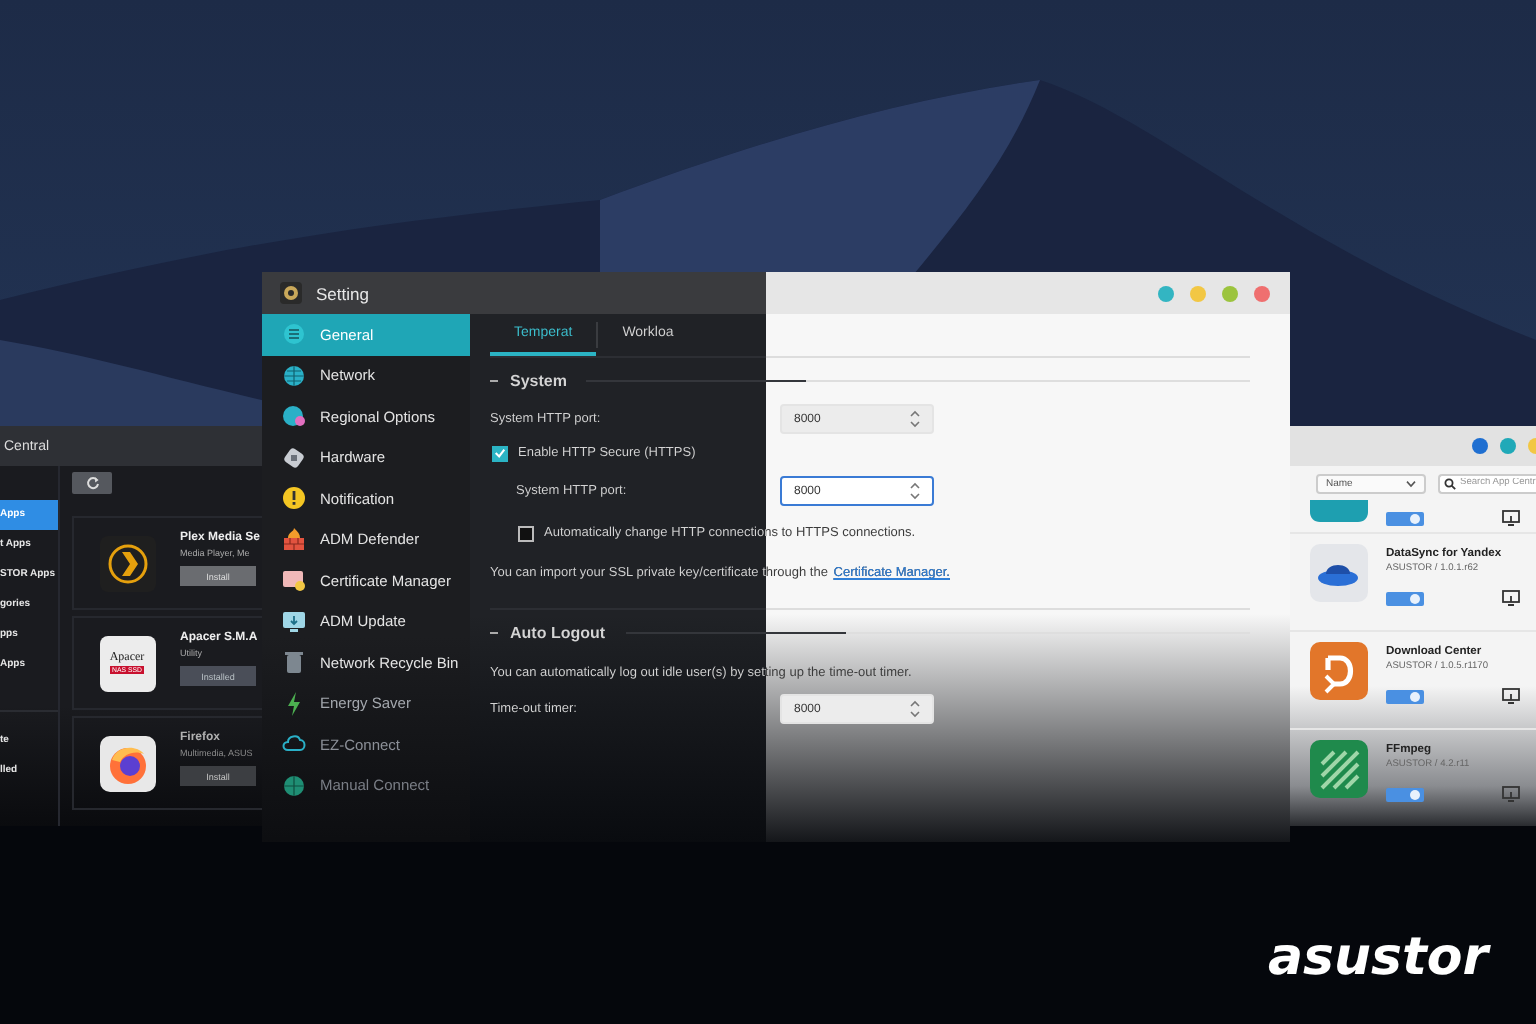 This screenshot has width=1536, height=1024. Describe the element at coordinates (1338, 671) in the screenshot. I see `d-letter-logo-icon` at that location.